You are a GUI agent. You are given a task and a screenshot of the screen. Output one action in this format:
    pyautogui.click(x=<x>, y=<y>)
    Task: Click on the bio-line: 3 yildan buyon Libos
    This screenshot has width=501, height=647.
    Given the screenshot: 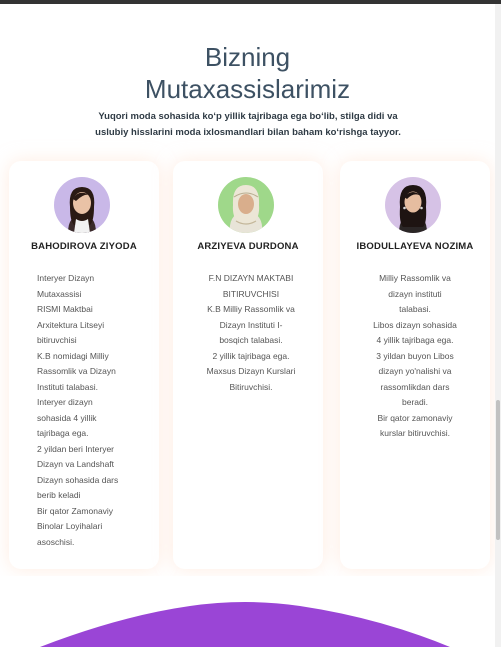 What is the action you would take?
    pyautogui.click(x=415, y=355)
    